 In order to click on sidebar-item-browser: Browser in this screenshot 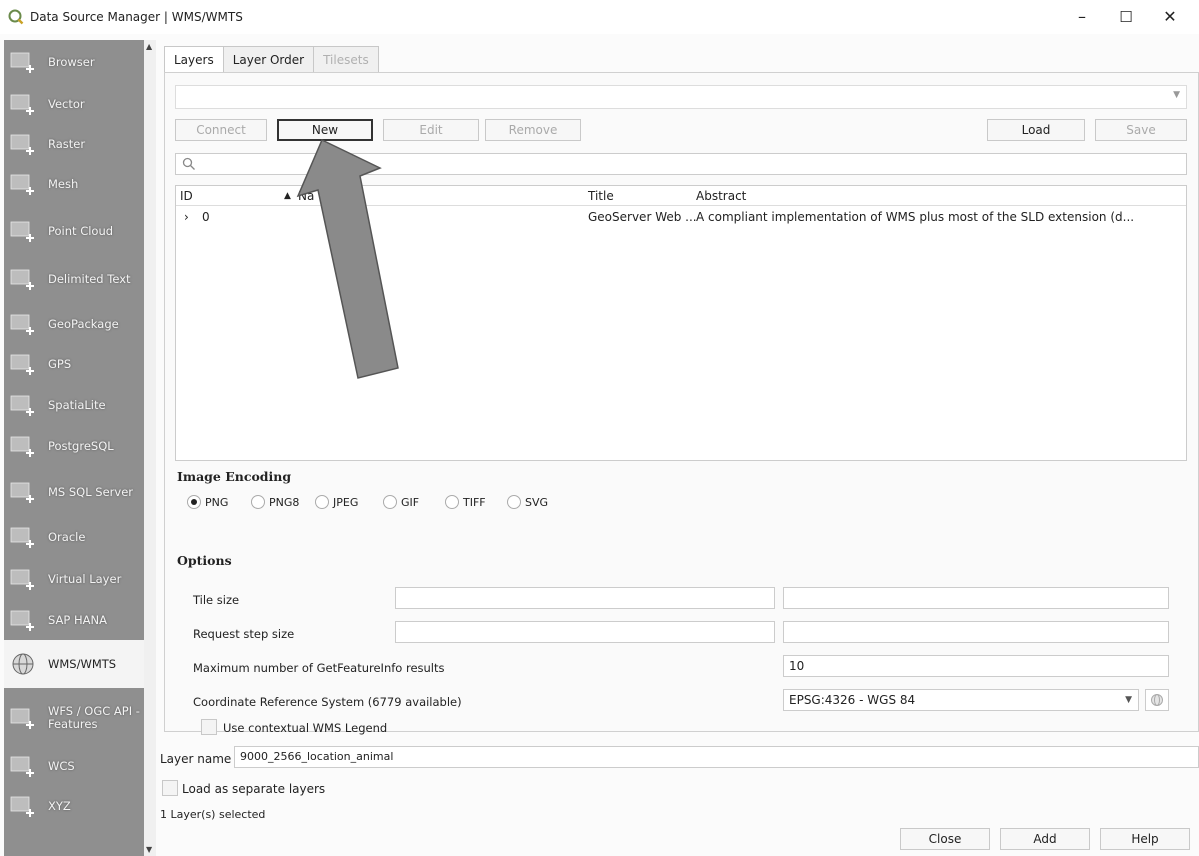, I will do `click(74, 62)`.